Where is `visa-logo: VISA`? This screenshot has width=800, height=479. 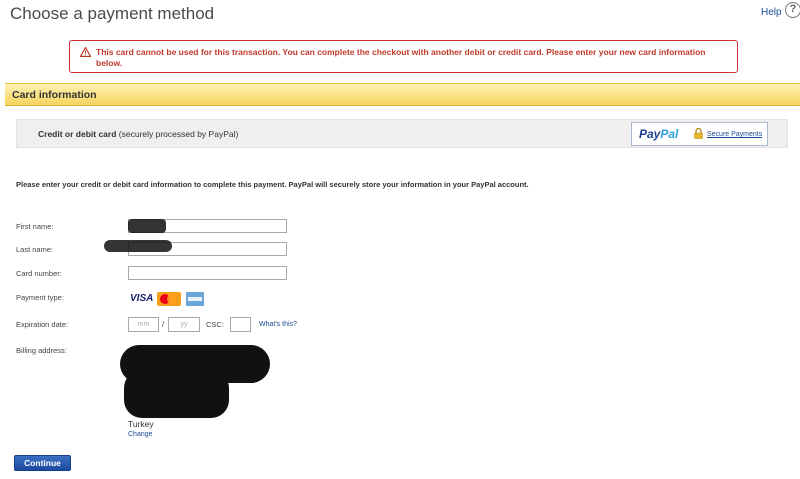
visa-logo: VISA is located at coordinates (142, 298).